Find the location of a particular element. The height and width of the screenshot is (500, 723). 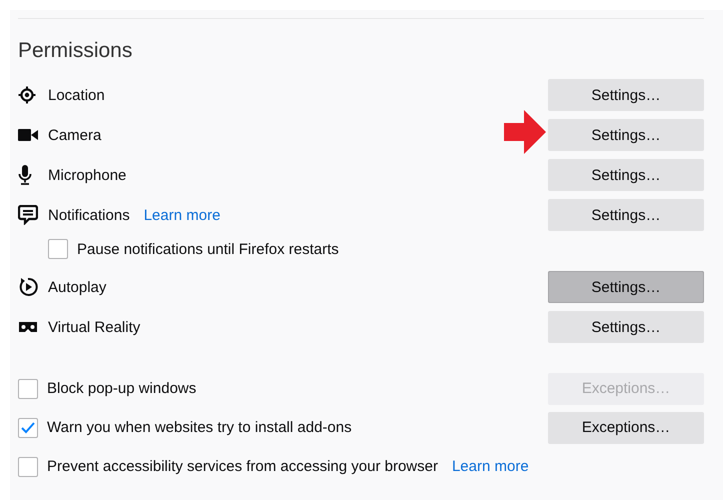

permission-label: Notifications is located at coordinates (89, 215).